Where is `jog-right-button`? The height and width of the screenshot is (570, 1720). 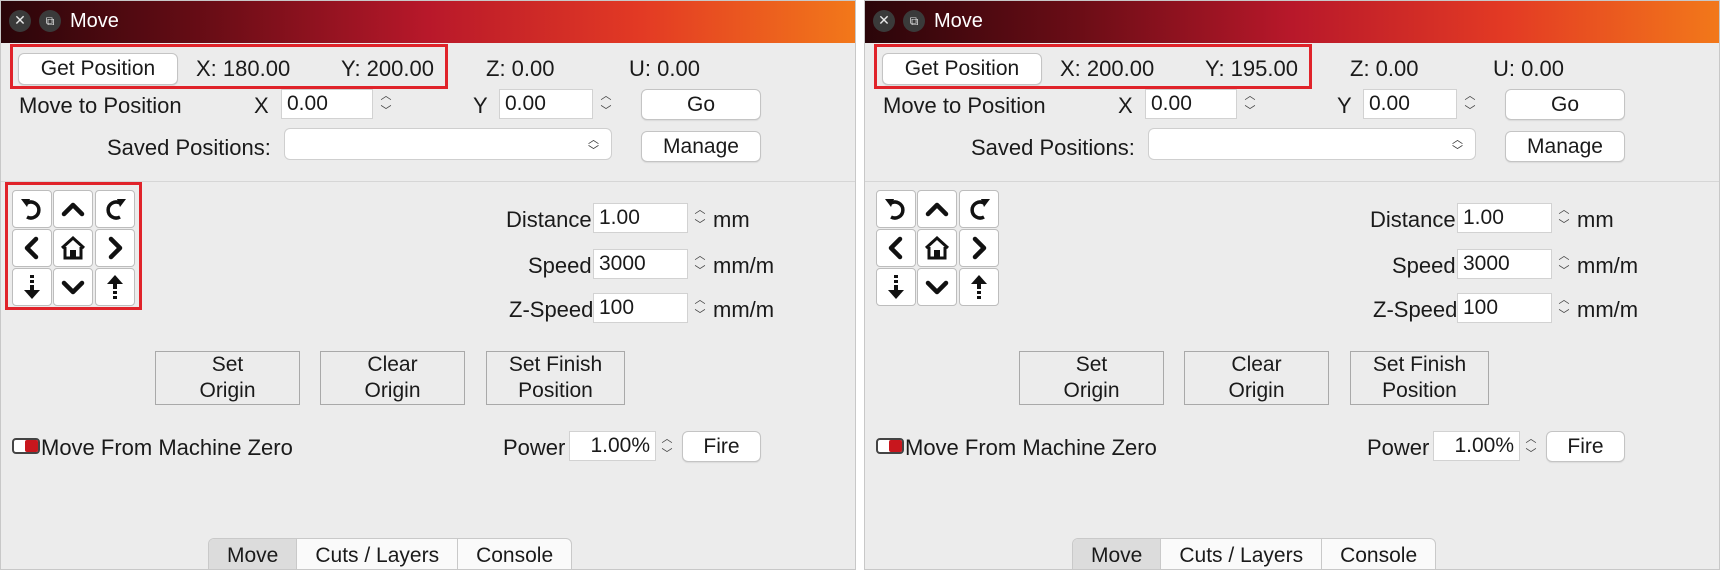 jog-right-button is located at coordinates (979, 248).